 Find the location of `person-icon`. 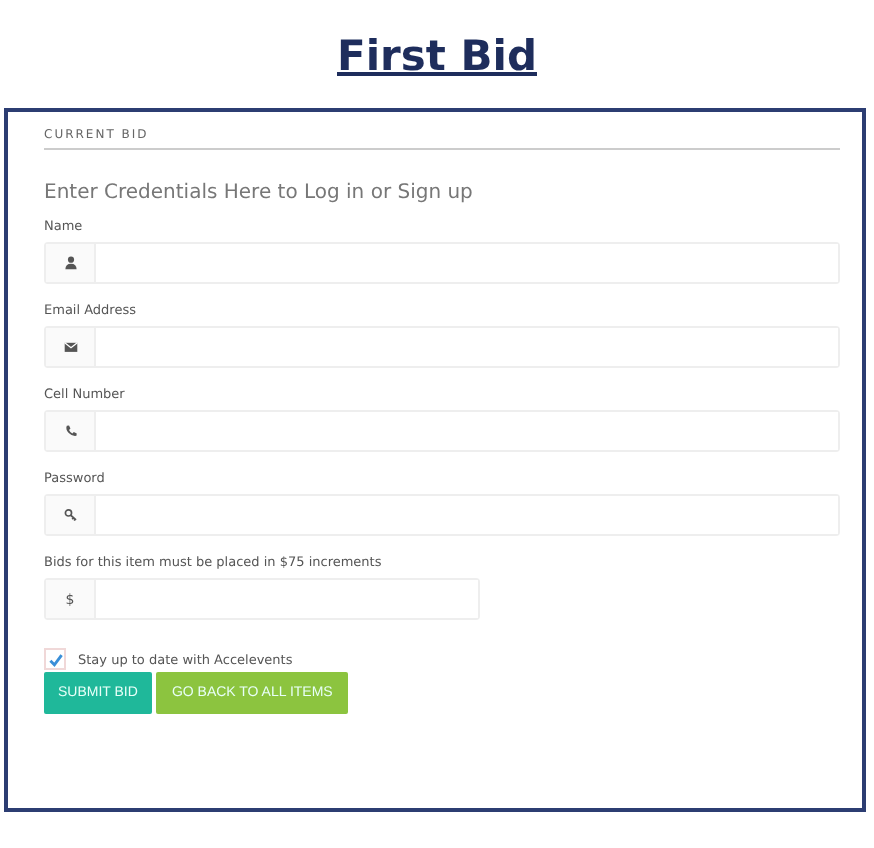

person-icon is located at coordinates (70, 263).